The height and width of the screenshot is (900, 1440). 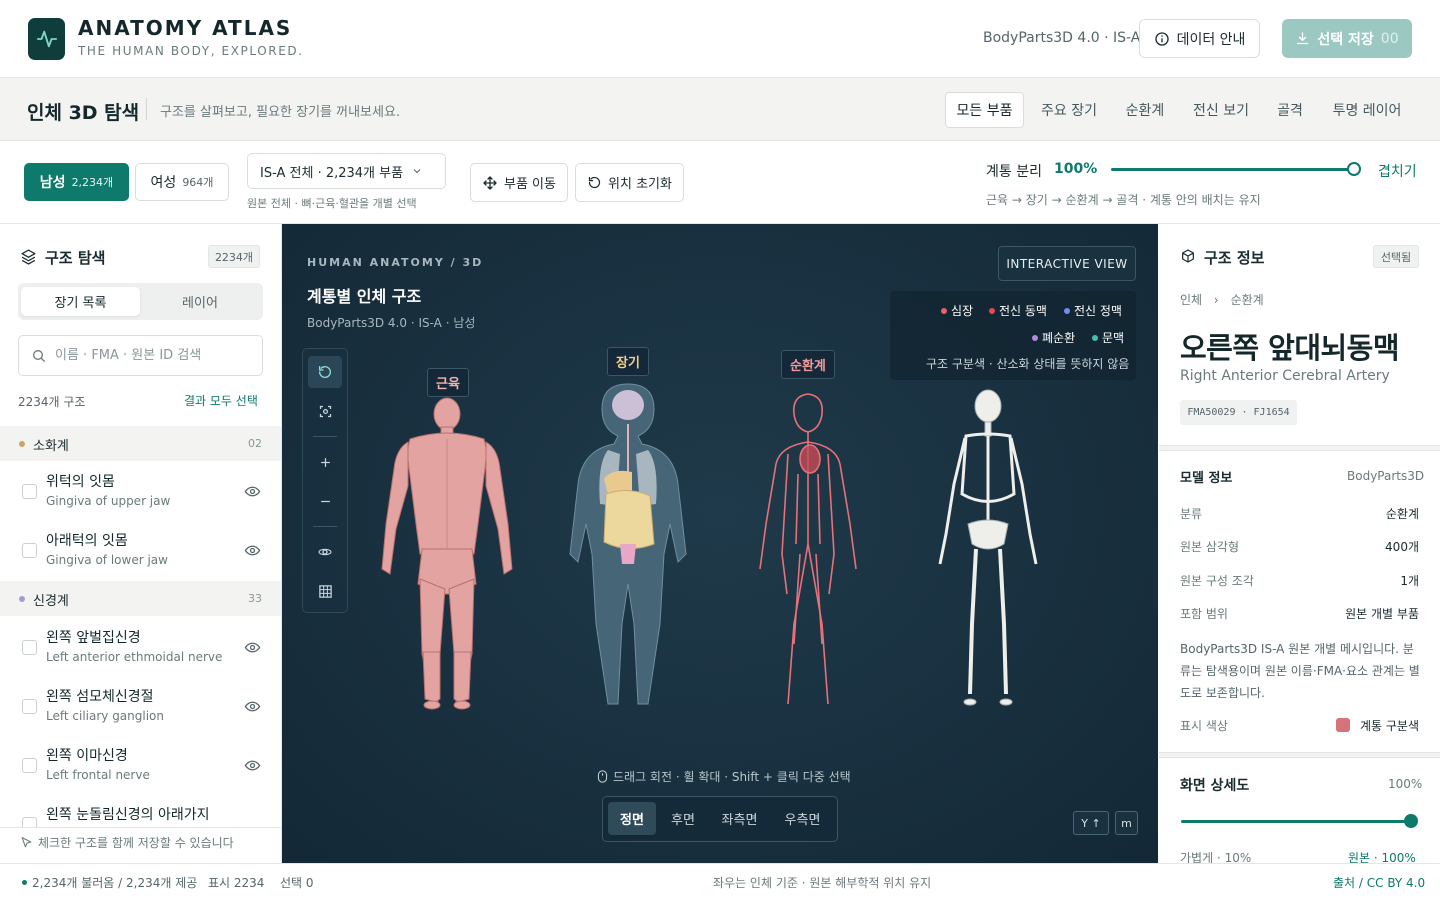 I want to click on move-parts-label: 부품 이동, so click(x=530, y=184).